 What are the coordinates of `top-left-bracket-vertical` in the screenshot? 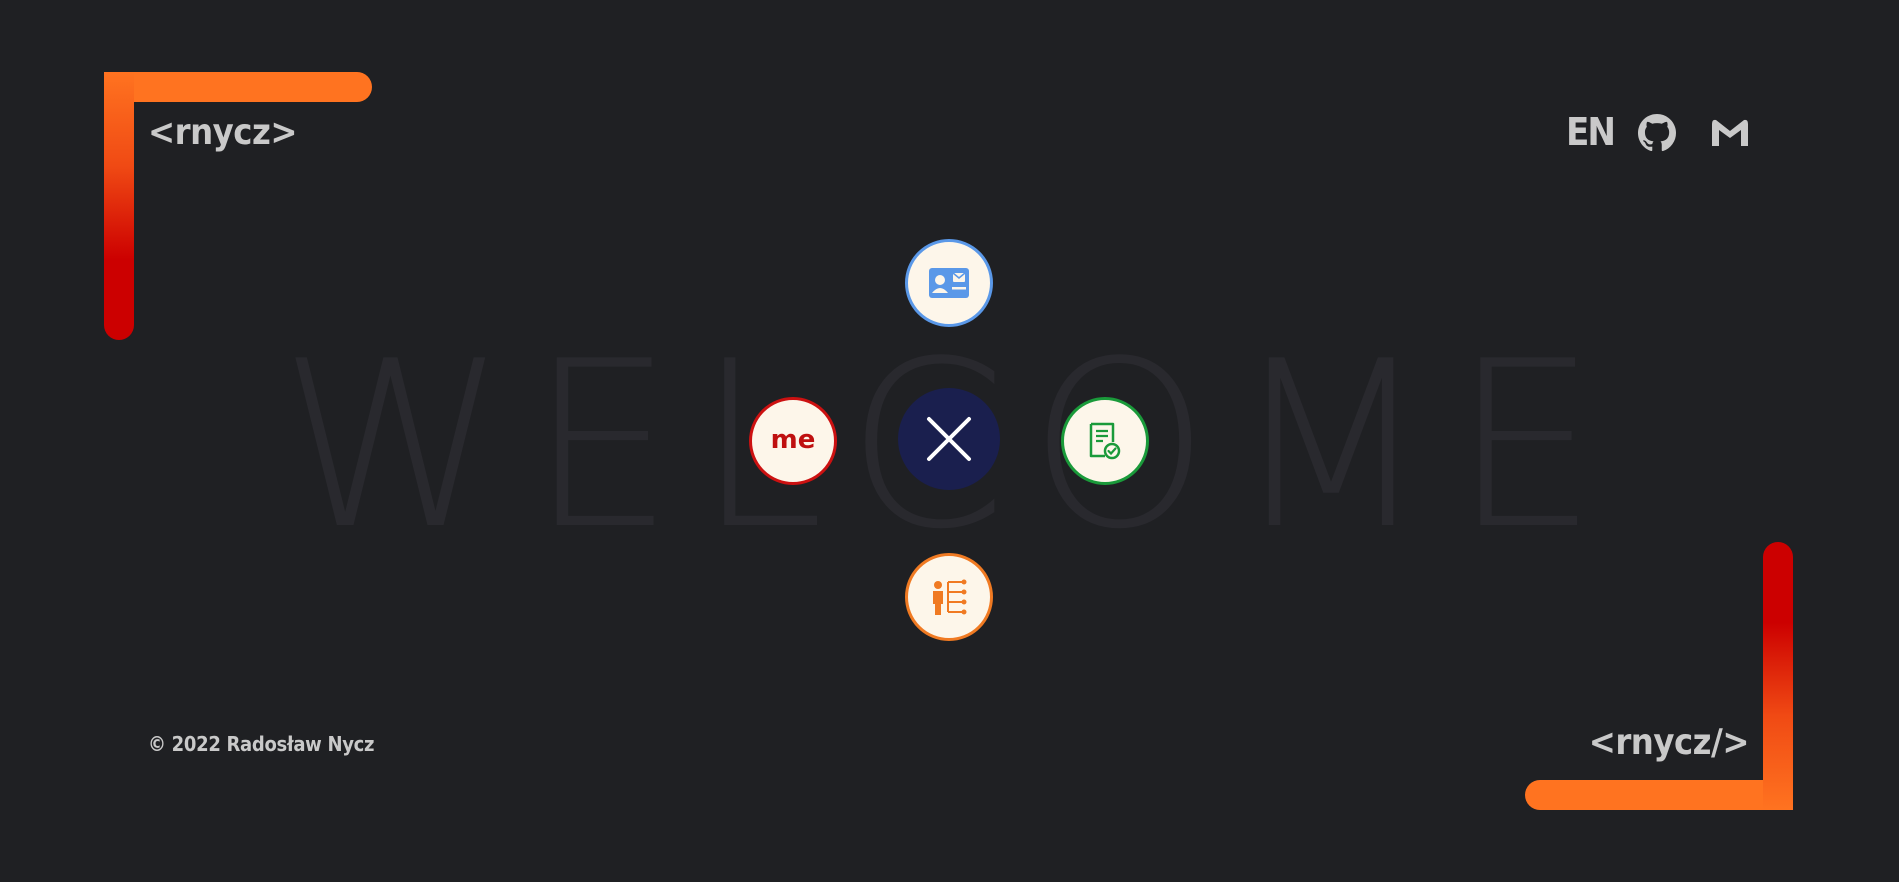 It's located at (119, 206).